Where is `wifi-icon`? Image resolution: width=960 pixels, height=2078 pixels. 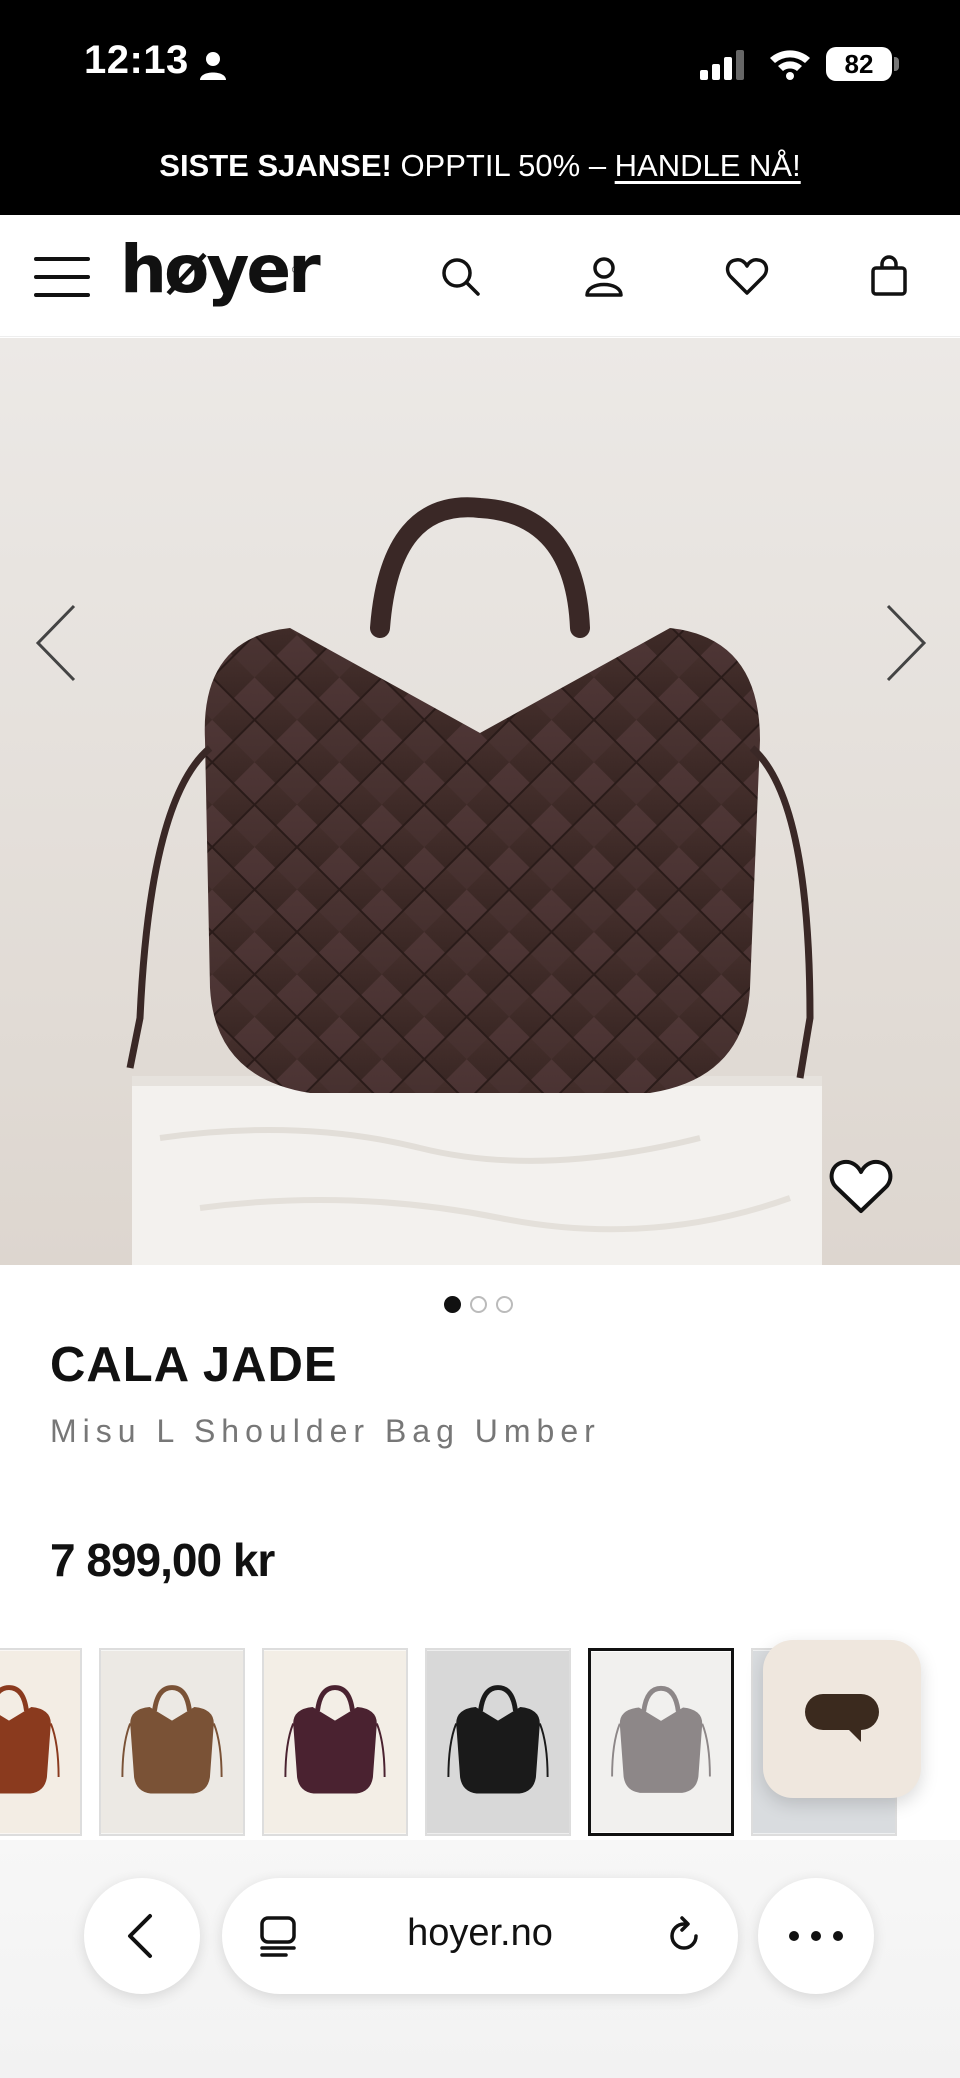 wifi-icon is located at coordinates (790, 65).